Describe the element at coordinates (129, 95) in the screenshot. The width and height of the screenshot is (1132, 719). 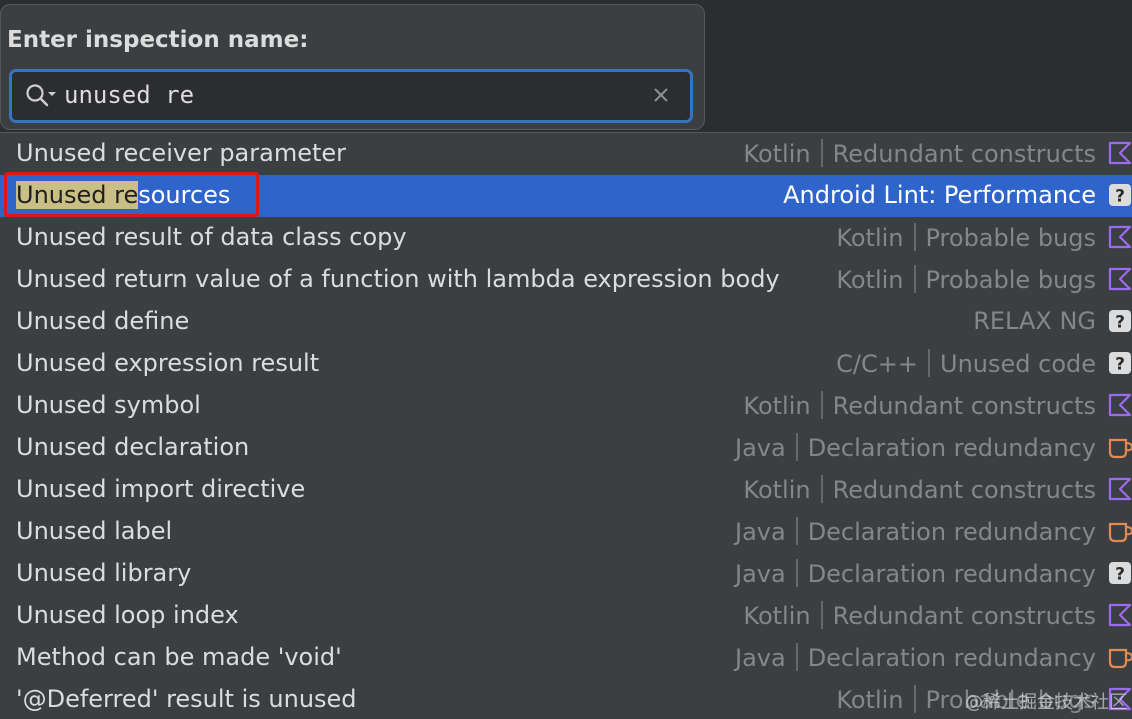
I see `search-input: unused re` at that location.